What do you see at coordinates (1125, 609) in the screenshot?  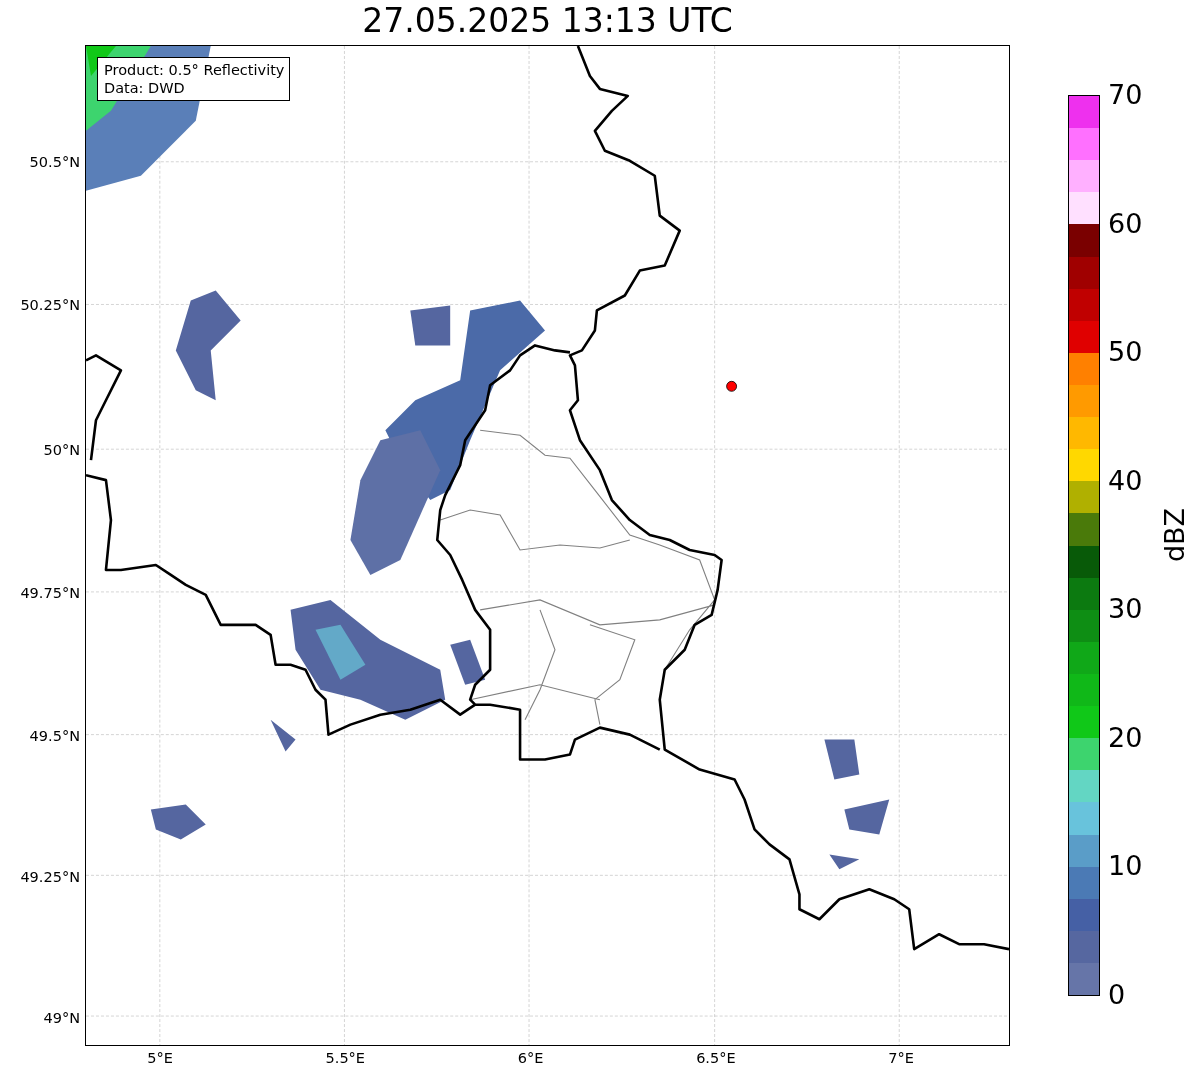 I see `colorbar-tick-label: 30` at bounding box center [1125, 609].